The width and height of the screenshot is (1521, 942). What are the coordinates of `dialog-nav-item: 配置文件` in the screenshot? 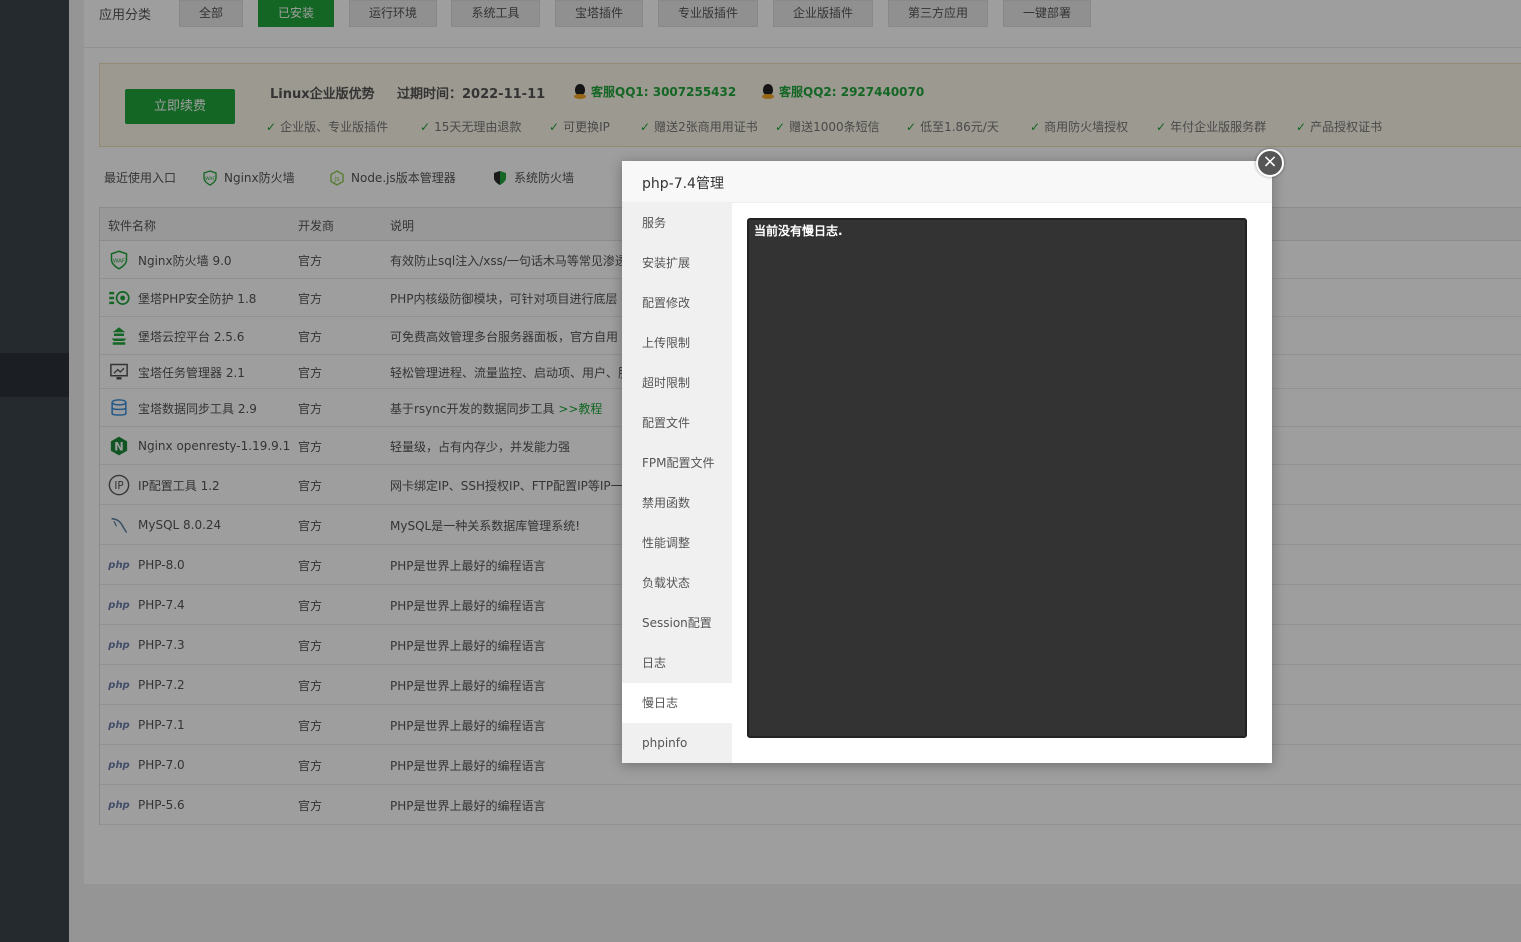 It's located at (677, 423).